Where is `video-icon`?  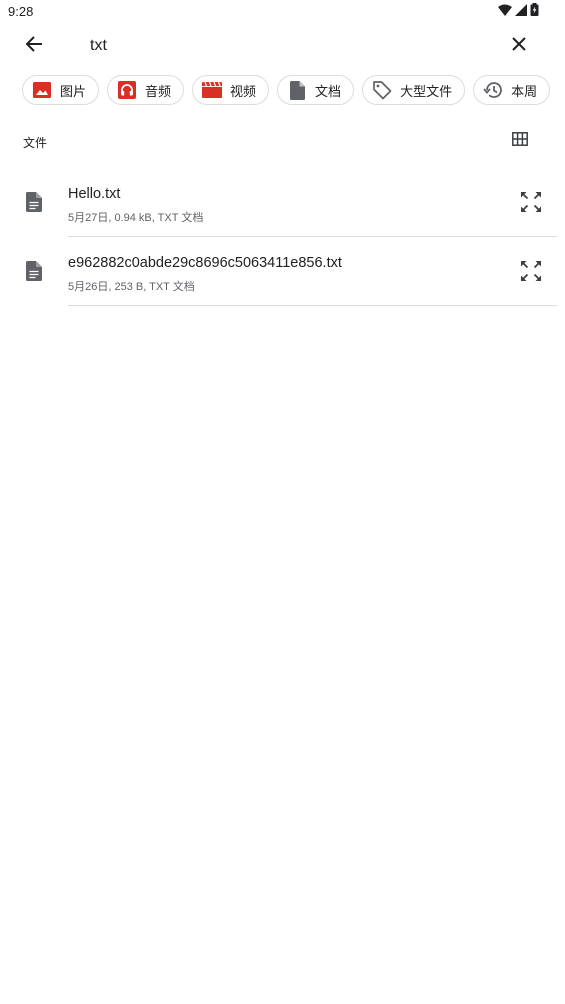 video-icon is located at coordinates (212, 90).